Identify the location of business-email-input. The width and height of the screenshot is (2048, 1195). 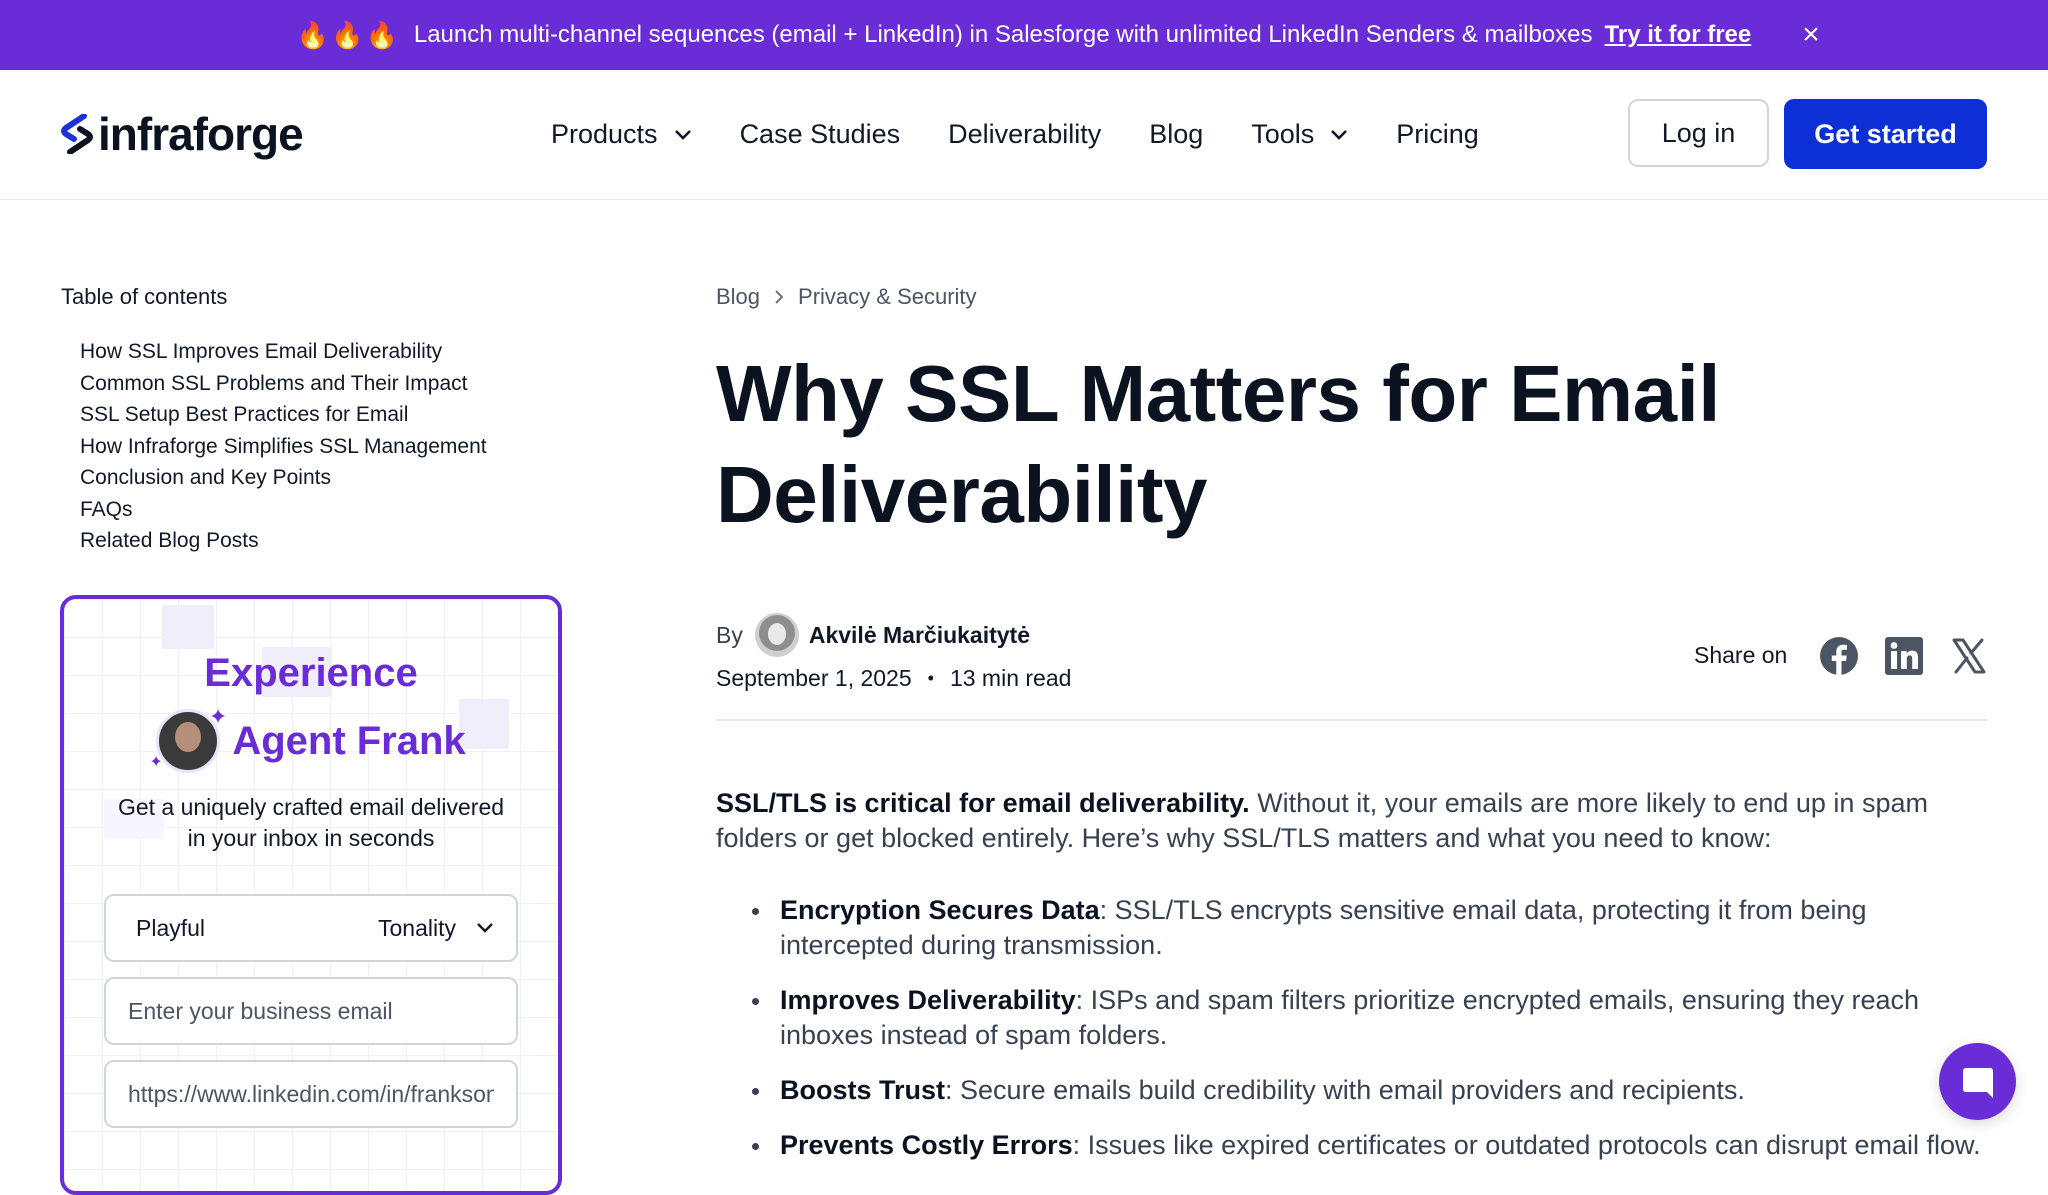
(311, 1011).